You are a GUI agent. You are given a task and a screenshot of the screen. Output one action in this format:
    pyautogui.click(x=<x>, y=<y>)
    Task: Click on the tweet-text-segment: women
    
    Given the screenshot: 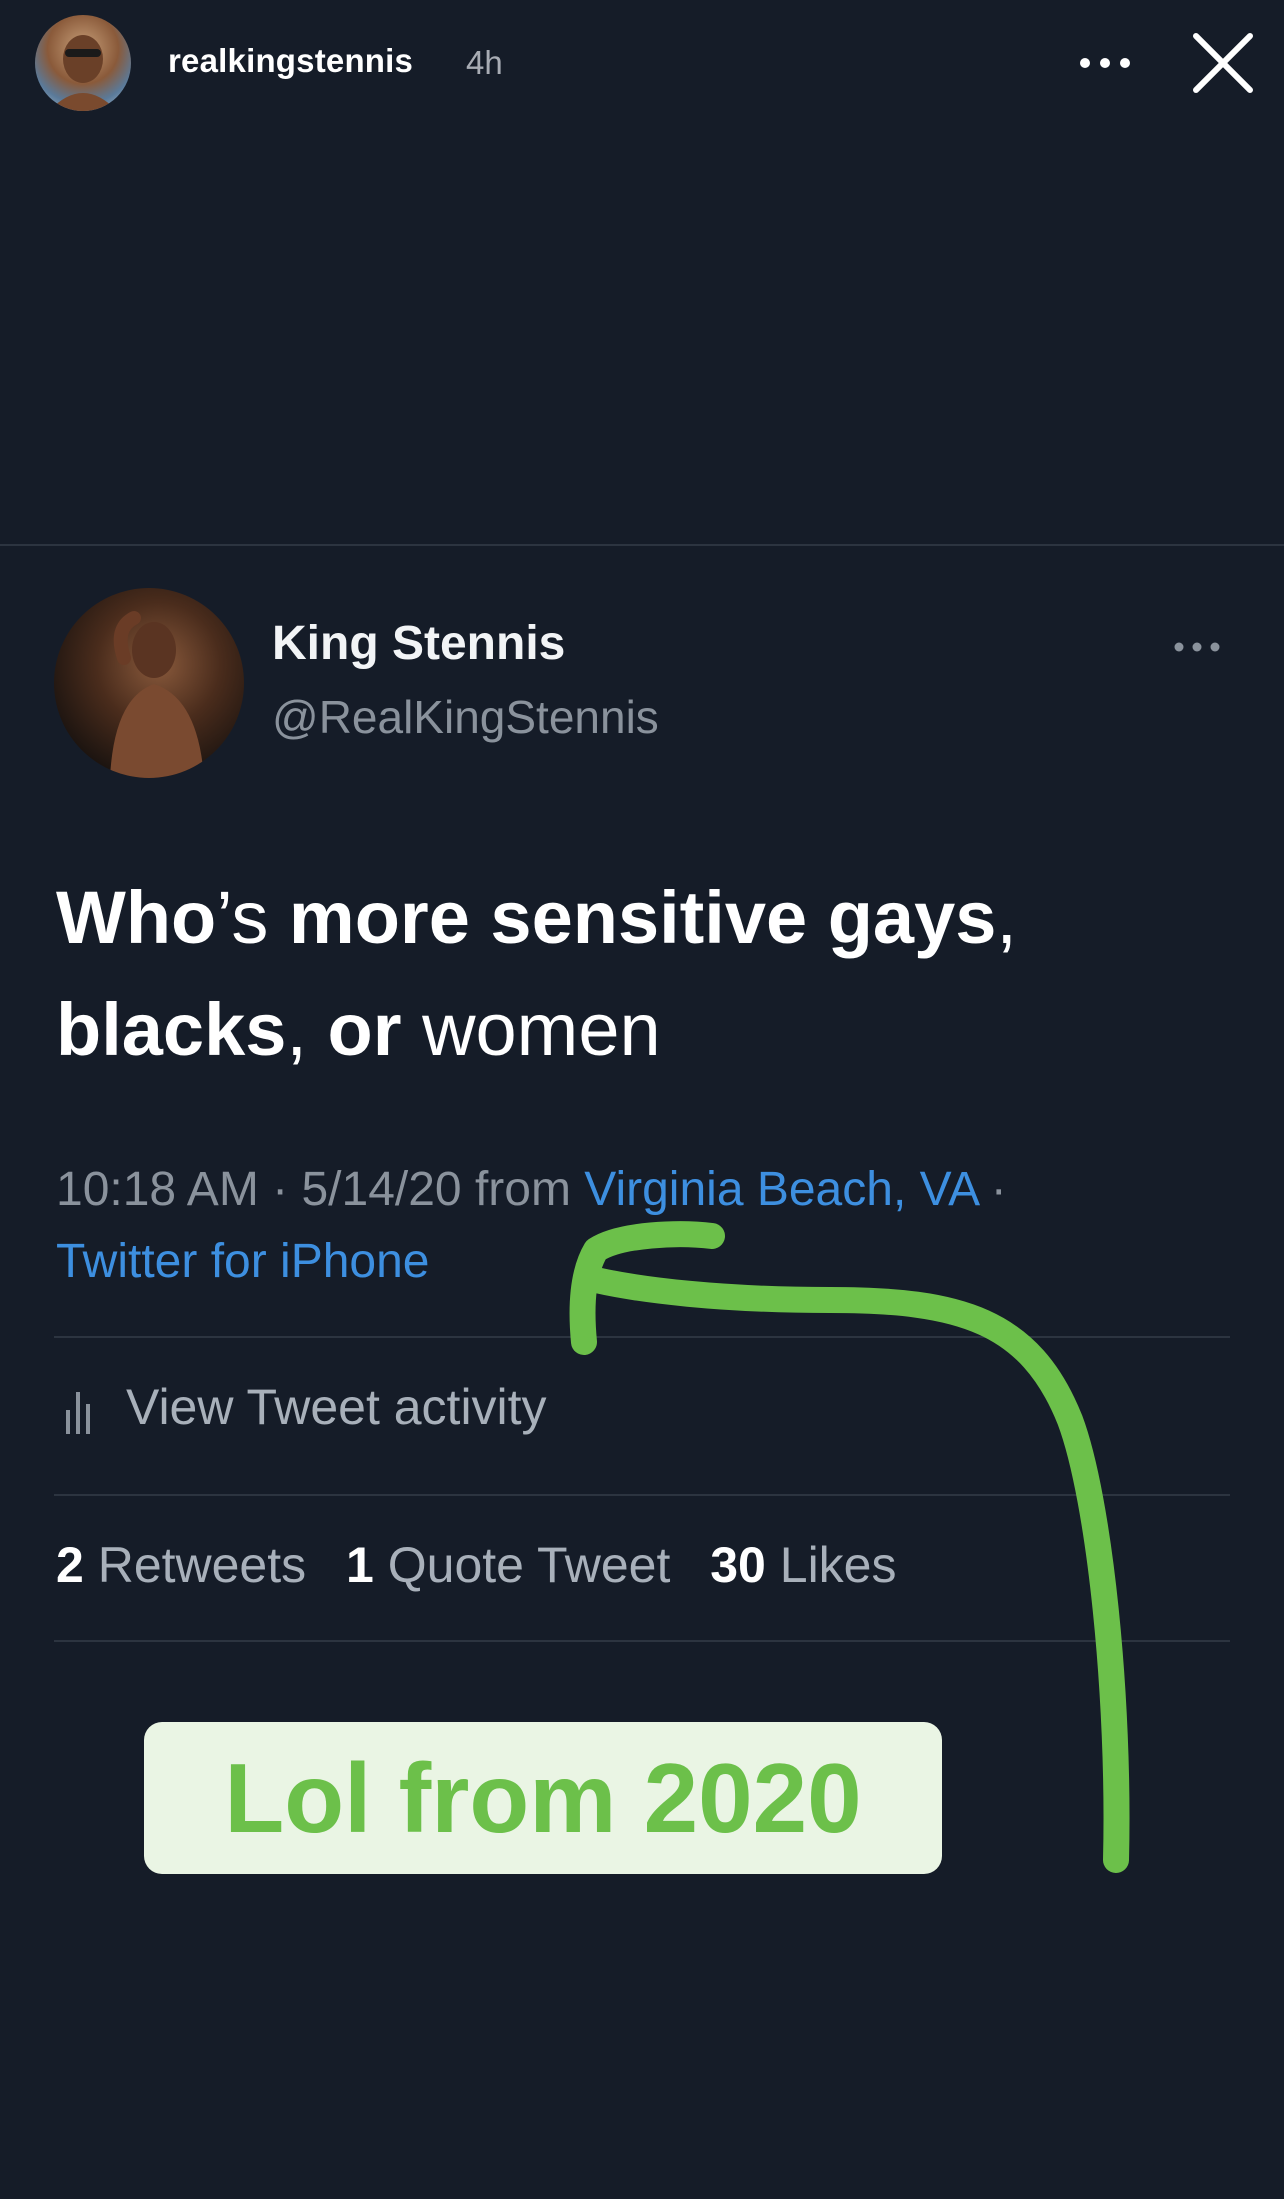 What is the action you would take?
    pyautogui.click(x=531, y=1029)
    